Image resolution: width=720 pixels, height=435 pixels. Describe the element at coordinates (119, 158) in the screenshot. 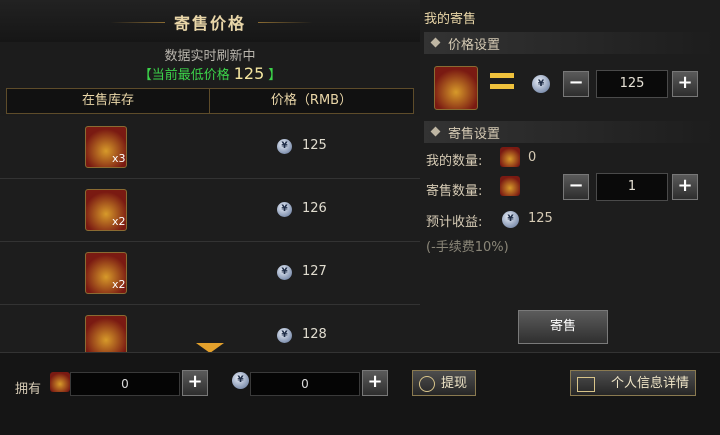

I see `item-quantity: x3` at that location.